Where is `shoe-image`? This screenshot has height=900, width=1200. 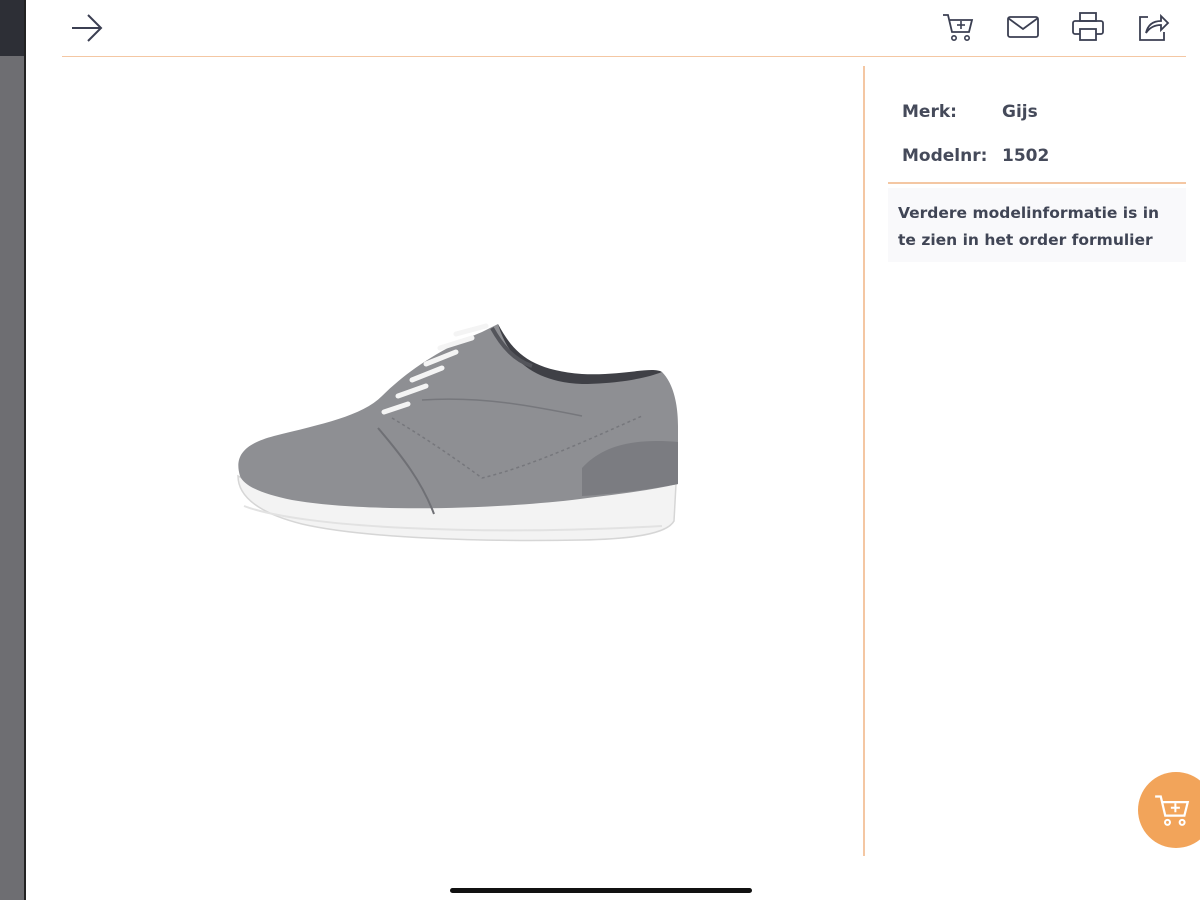
shoe-image is located at coordinates (457, 432).